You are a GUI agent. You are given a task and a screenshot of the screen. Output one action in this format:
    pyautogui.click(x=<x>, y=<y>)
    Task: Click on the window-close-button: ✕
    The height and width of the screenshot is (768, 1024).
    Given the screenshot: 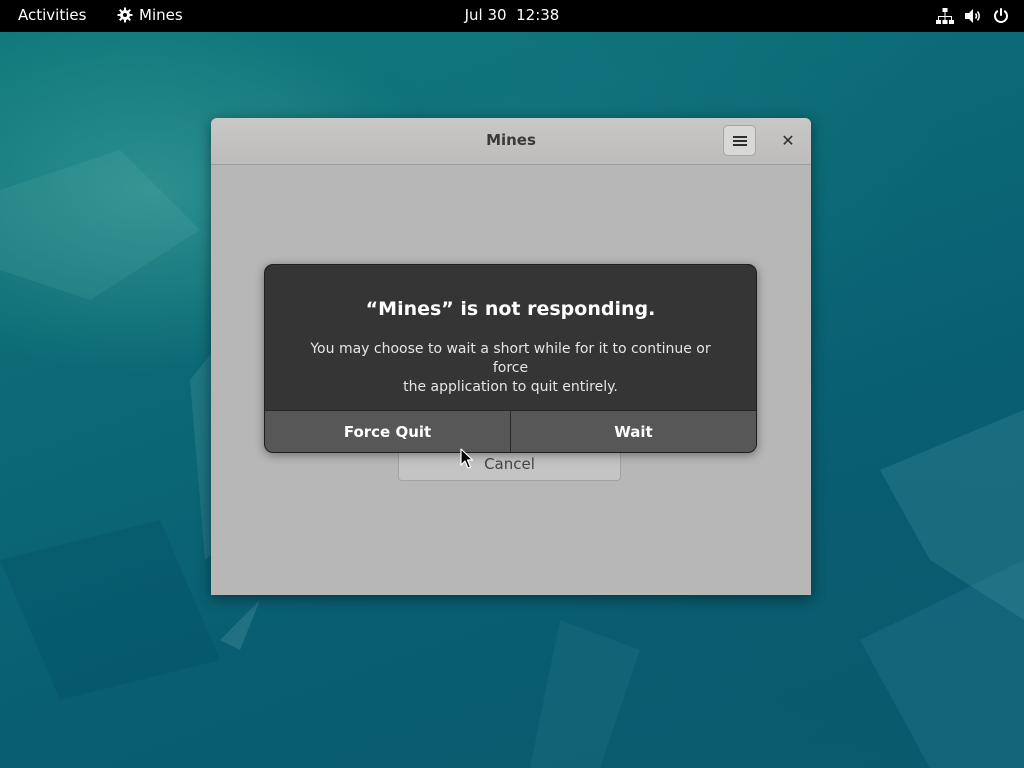 What is the action you would take?
    pyautogui.click(x=788, y=140)
    